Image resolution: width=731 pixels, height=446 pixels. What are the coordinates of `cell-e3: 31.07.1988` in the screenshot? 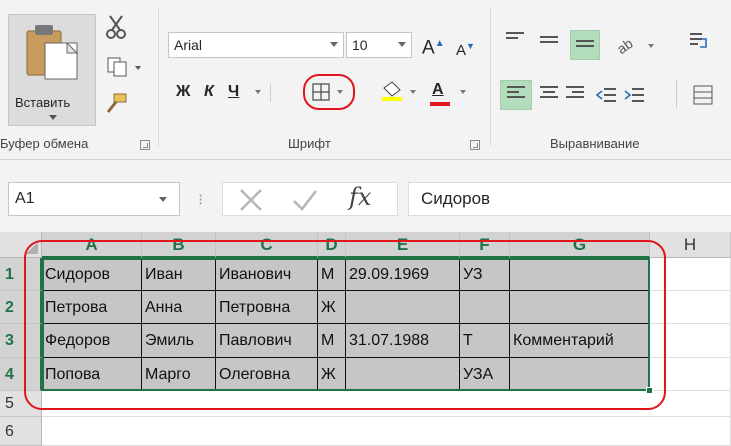 It's located at (403, 341).